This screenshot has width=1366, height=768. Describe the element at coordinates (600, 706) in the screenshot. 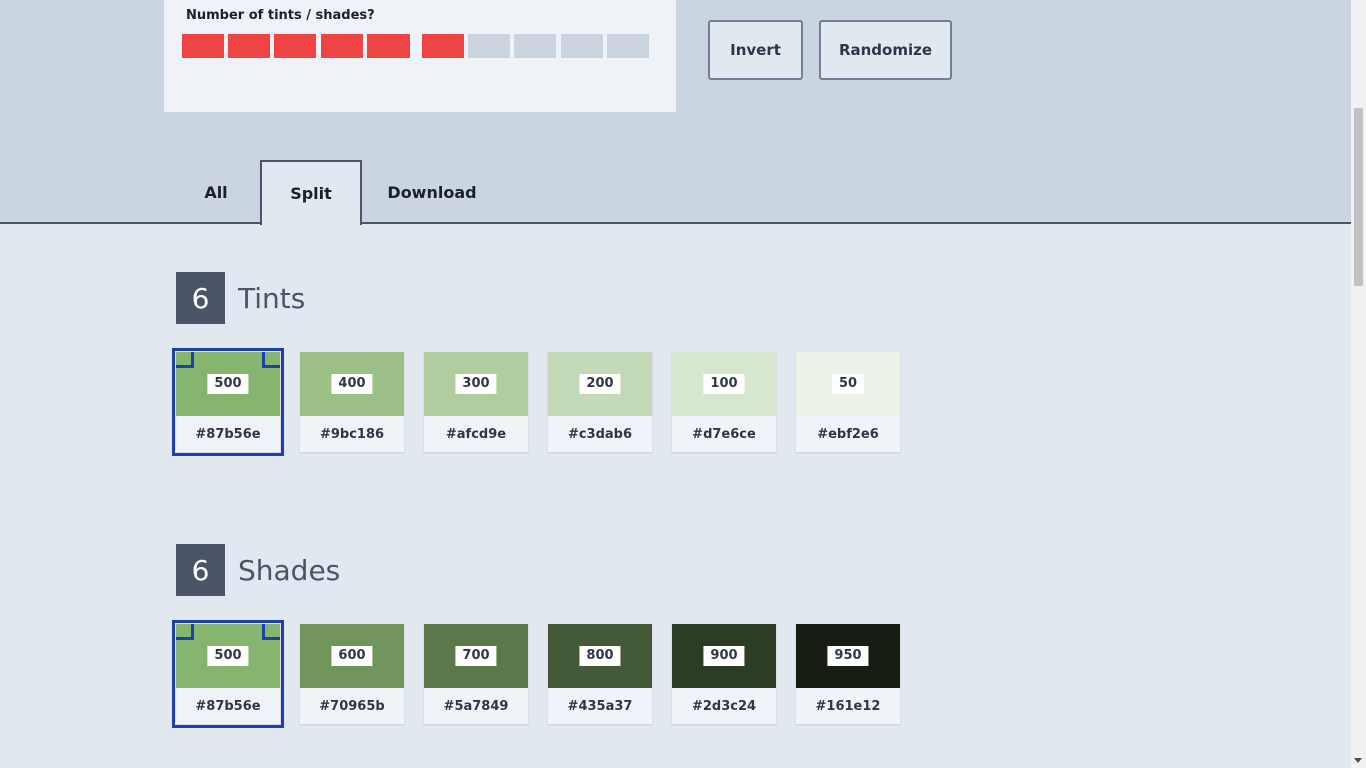

I see `swatch-hex-label: #435a37` at that location.